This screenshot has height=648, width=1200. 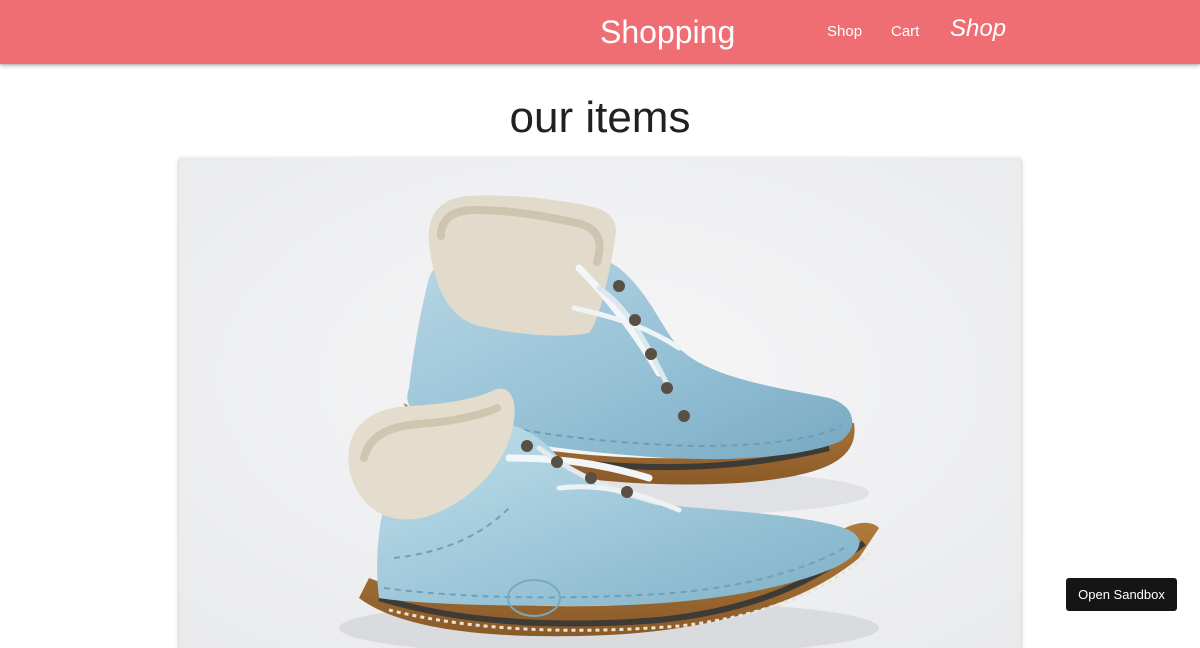 I want to click on nav-link-shop: Shop, so click(x=844, y=32).